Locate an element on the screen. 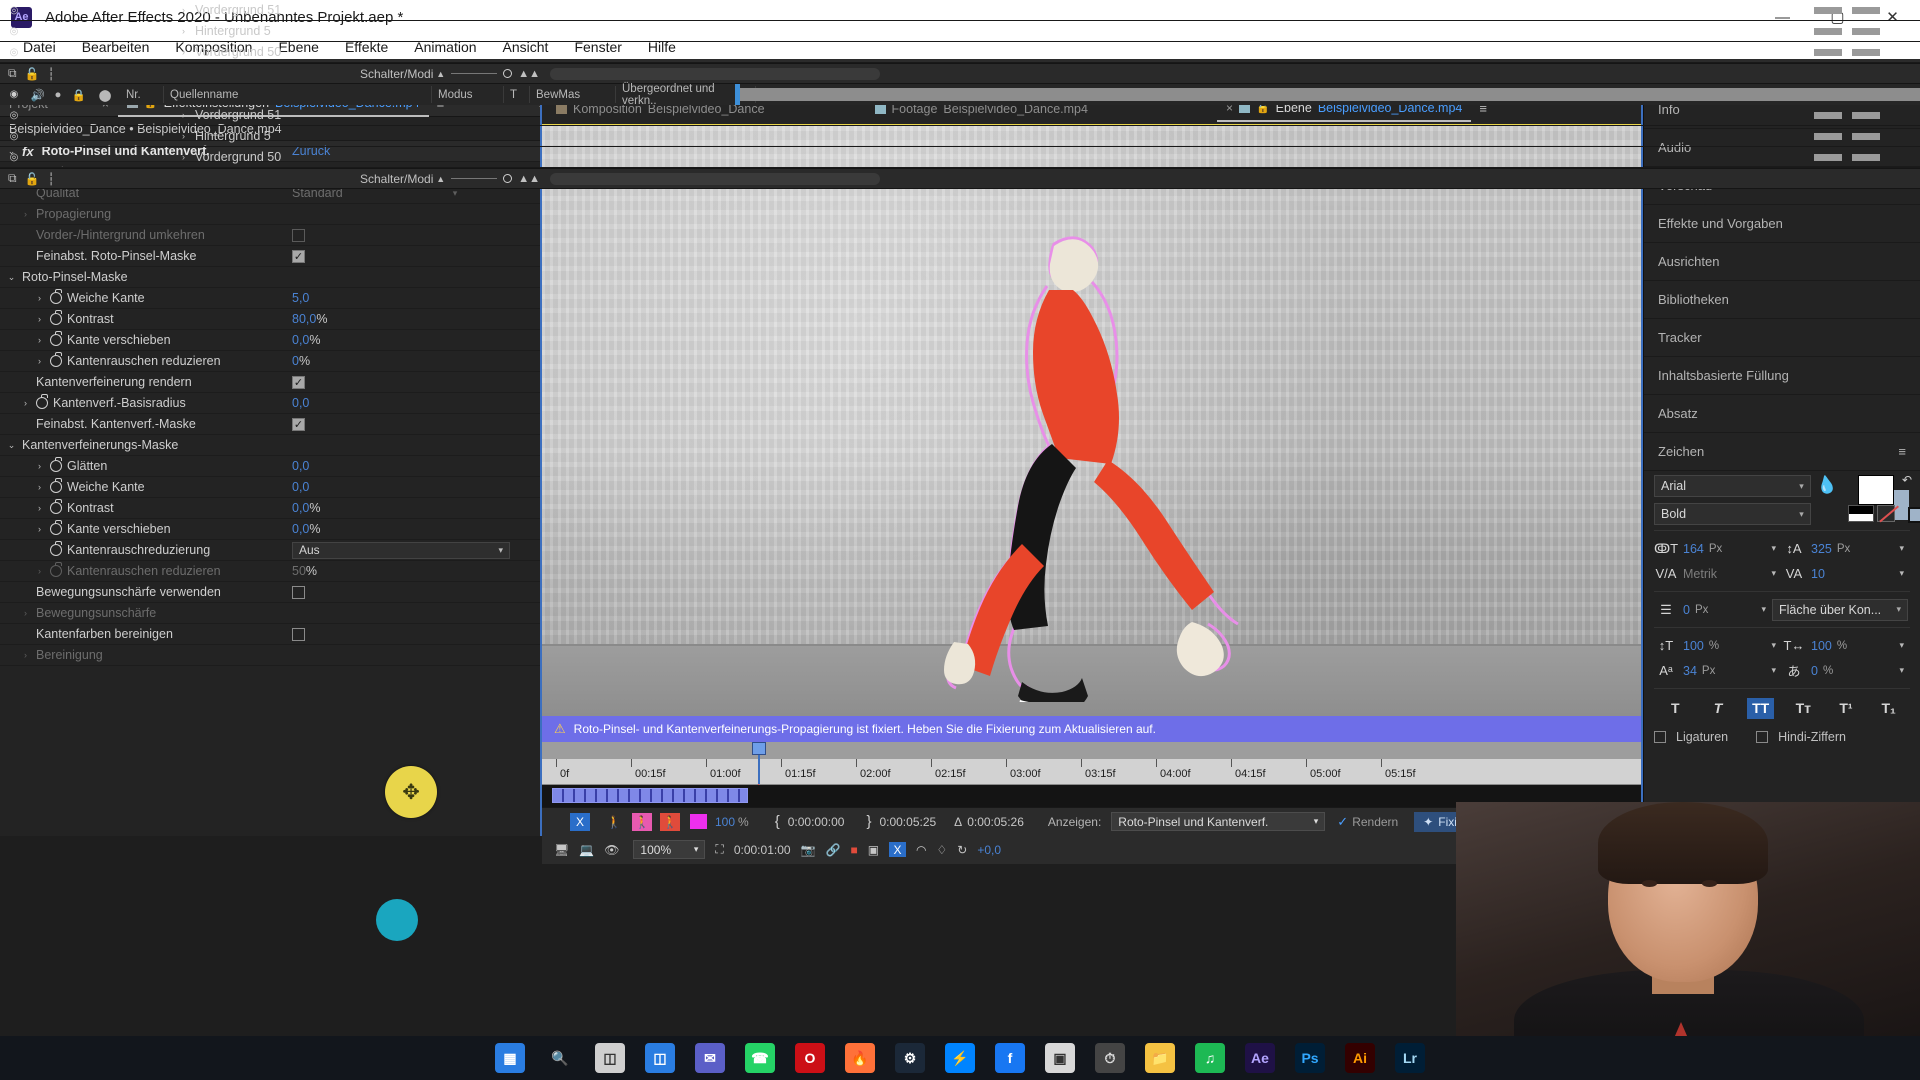  lightroom-taskbar-icon: Lr is located at coordinates (1410, 1058).